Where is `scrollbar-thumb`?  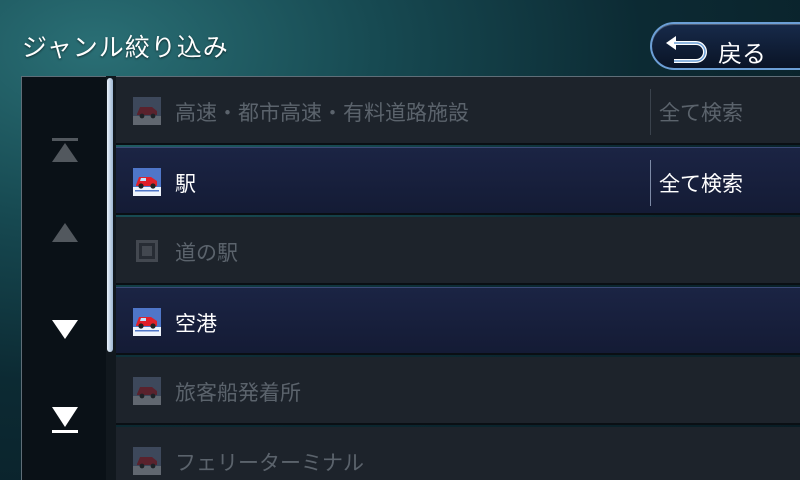
scrollbar-thumb is located at coordinates (110, 215).